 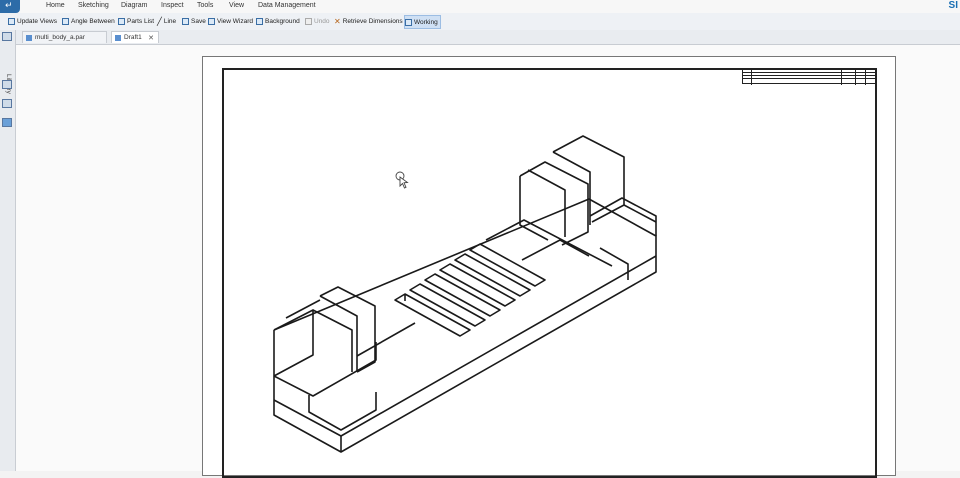 What do you see at coordinates (402, 180) in the screenshot?
I see `mouse-cursor-icon` at bounding box center [402, 180].